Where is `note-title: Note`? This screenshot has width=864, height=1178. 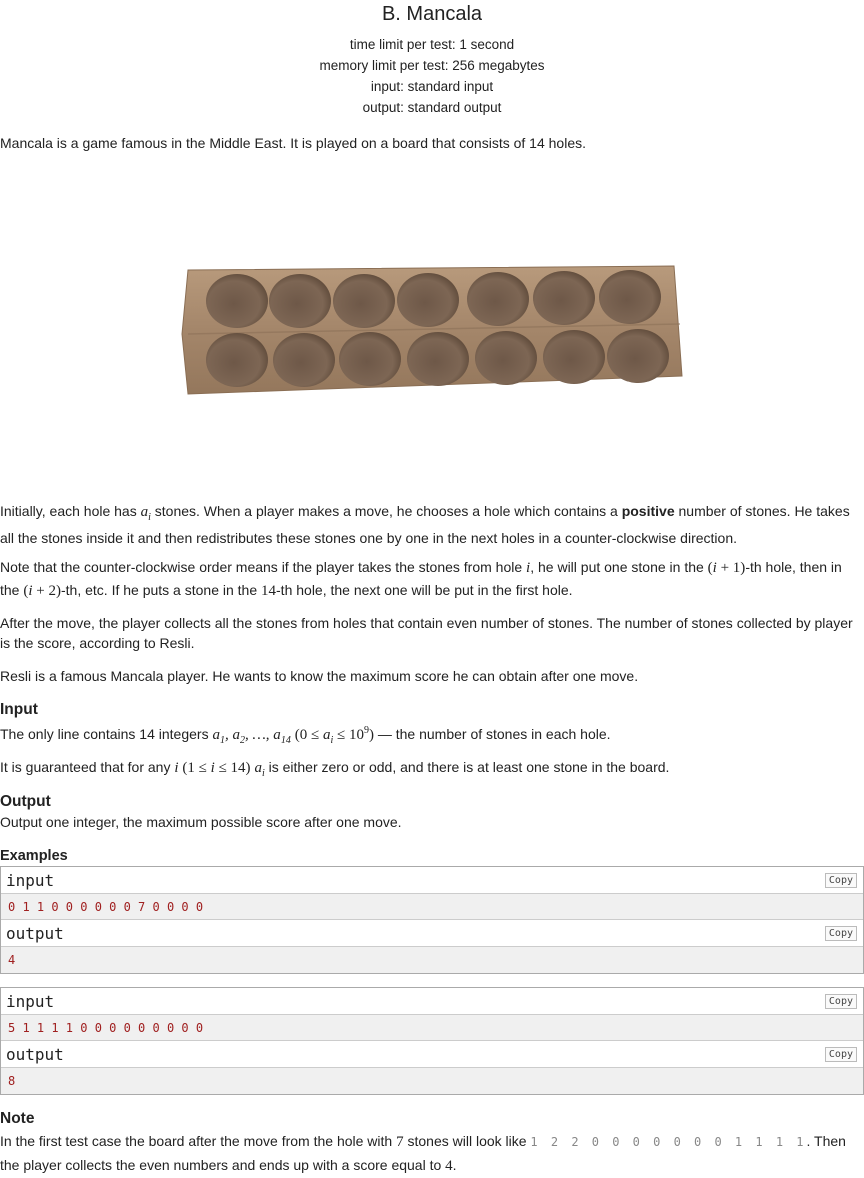
note-title: Note is located at coordinates (17, 1118).